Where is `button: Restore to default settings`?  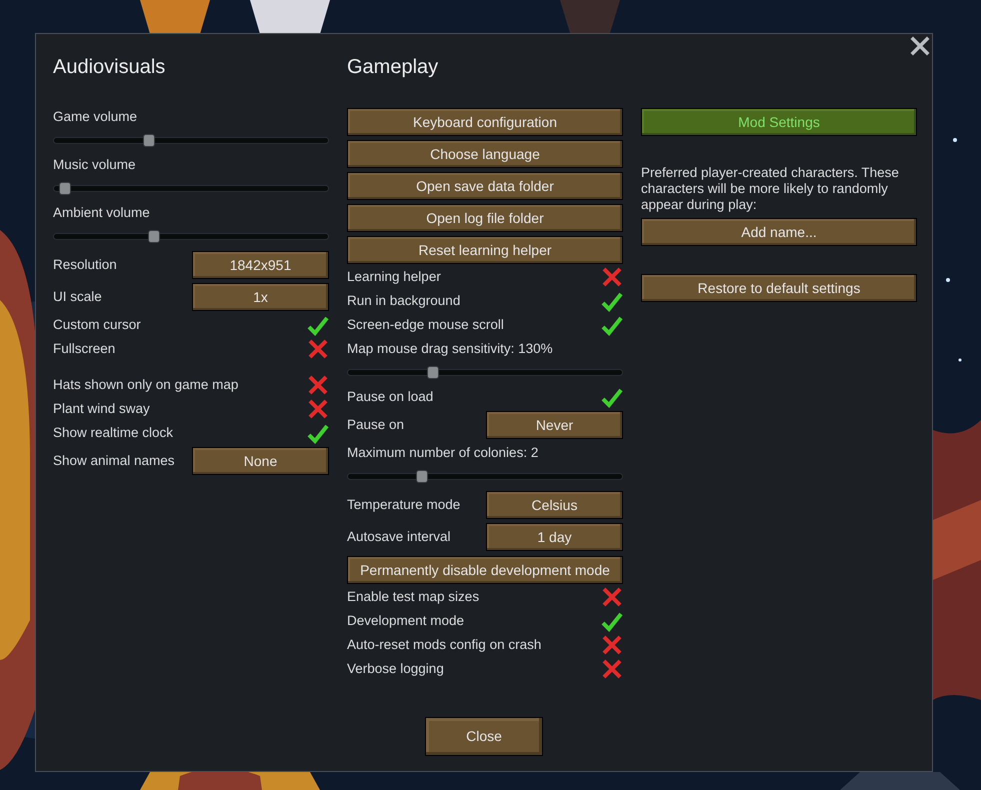 button: Restore to default settings is located at coordinates (779, 288).